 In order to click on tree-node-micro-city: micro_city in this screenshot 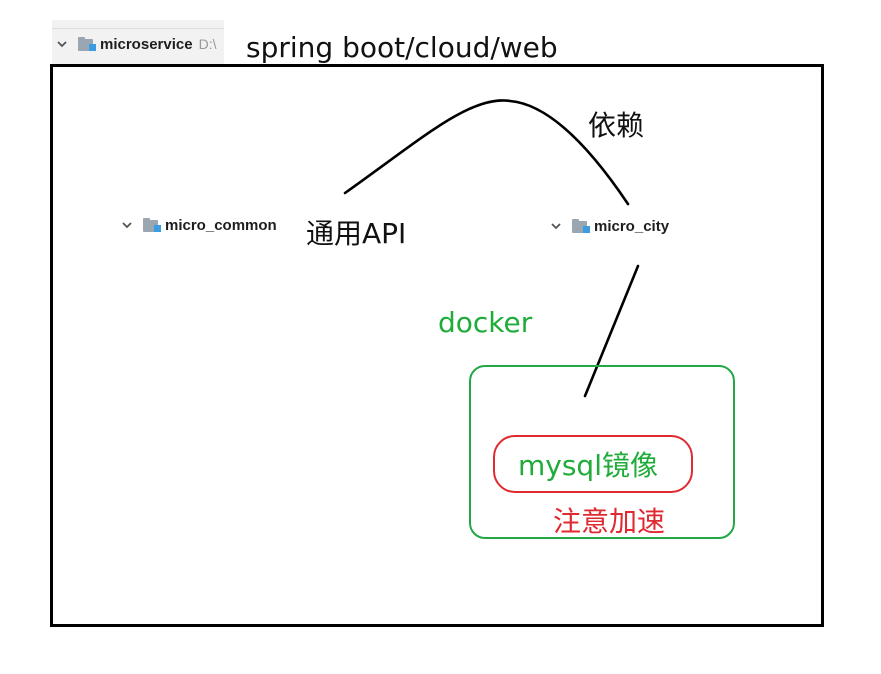, I will do `click(609, 226)`.